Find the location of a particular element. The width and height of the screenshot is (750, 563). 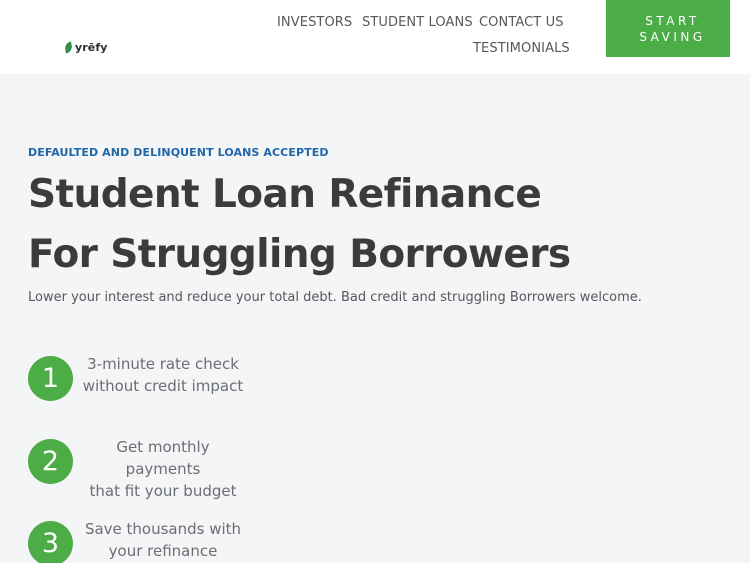

step-number-badge: 1 is located at coordinates (50, 378).